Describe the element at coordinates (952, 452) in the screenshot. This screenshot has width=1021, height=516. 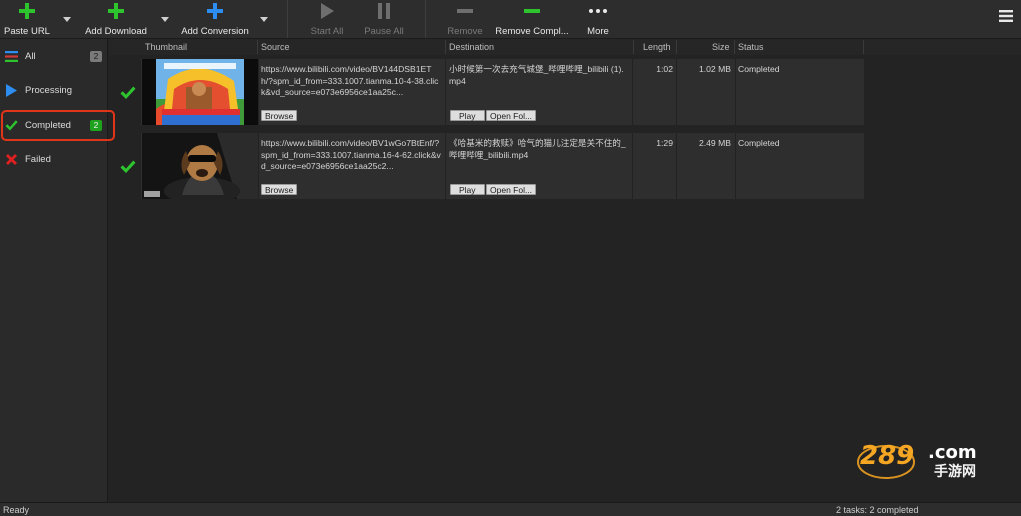
I see `watermark-logo-domain: .com` at that location.